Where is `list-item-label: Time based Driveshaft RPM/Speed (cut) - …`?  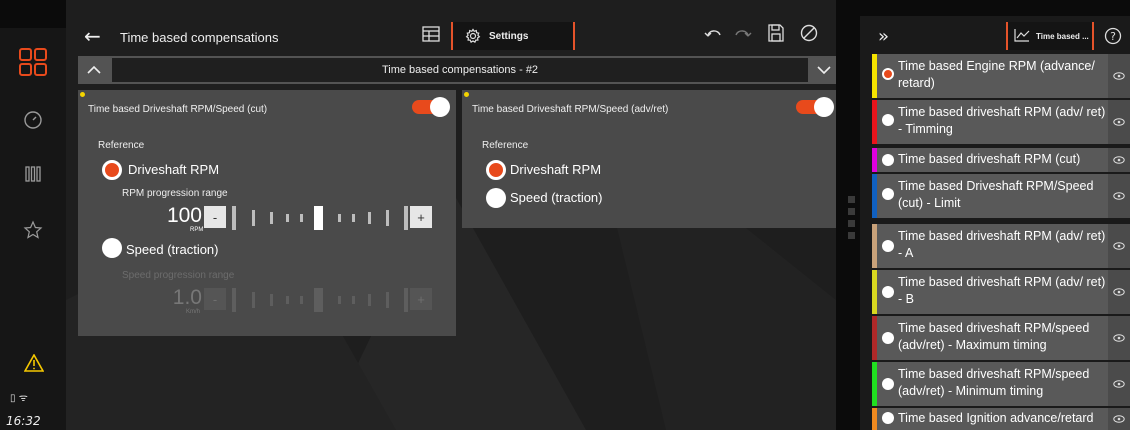
list-item-label: Time based Driveshaft RPM/Speed (cut) - … is located at coordinates (996, 194).